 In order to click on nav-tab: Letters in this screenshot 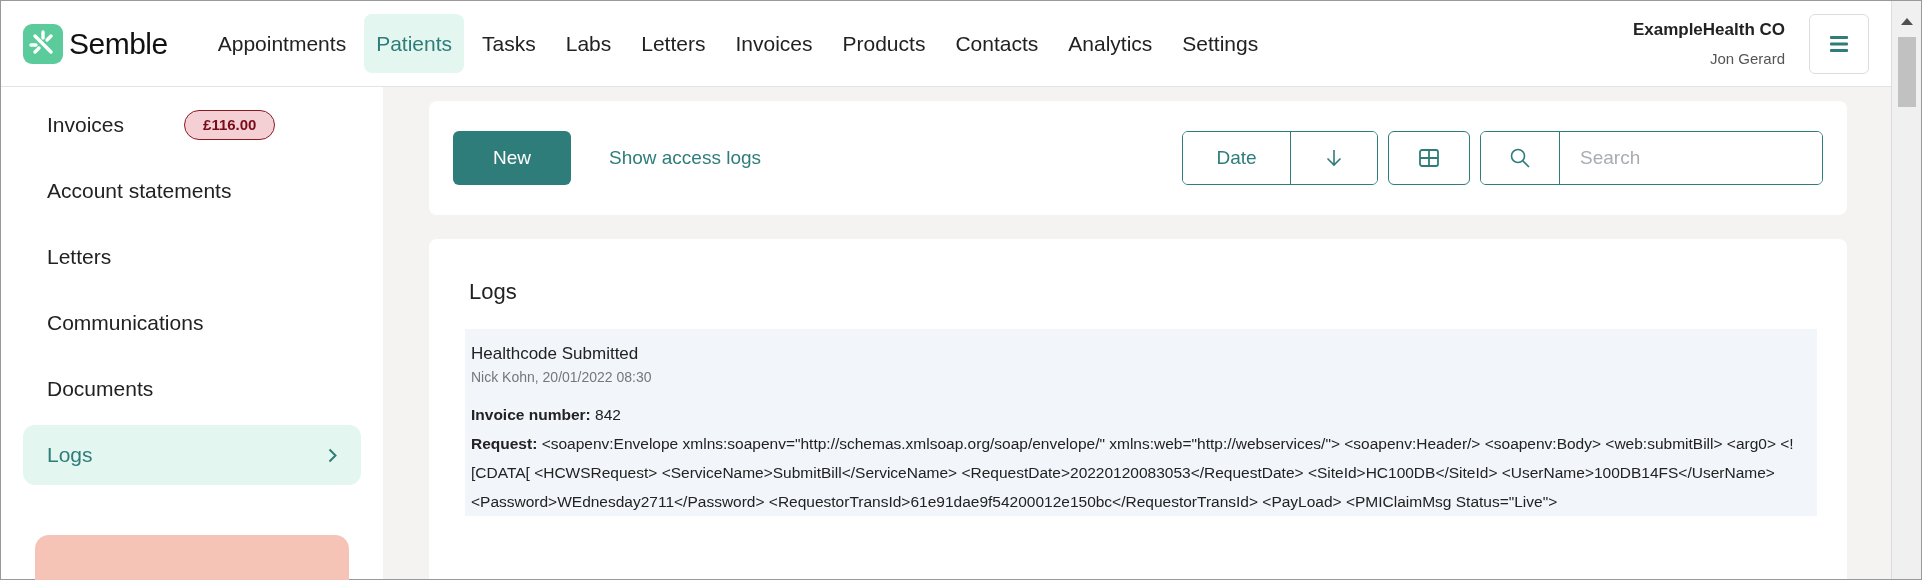, I will do `click(673, 43)`.